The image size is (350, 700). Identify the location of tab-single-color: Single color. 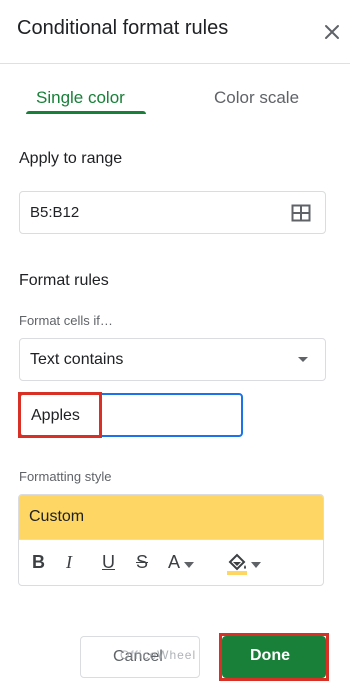
(80, 98).